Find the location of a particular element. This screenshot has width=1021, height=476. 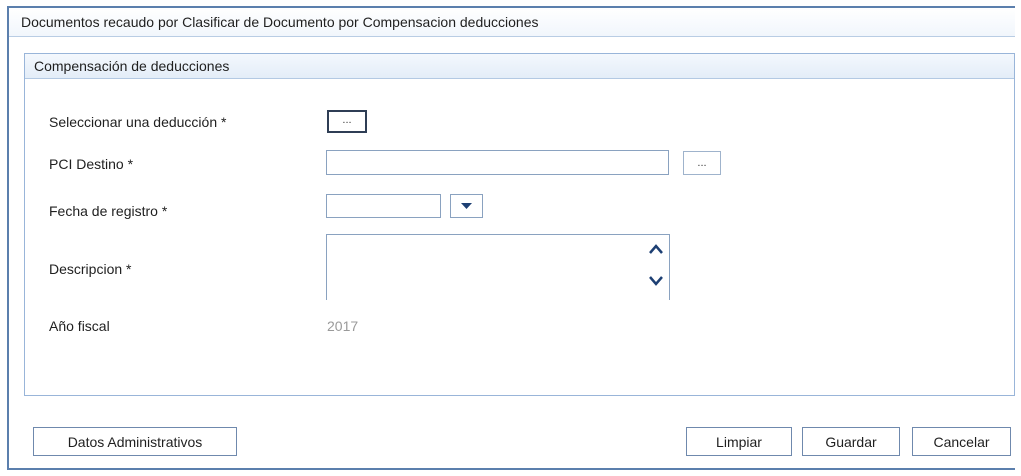

panel-title: Compensación de deducciones is located at coordinates (132, 66).